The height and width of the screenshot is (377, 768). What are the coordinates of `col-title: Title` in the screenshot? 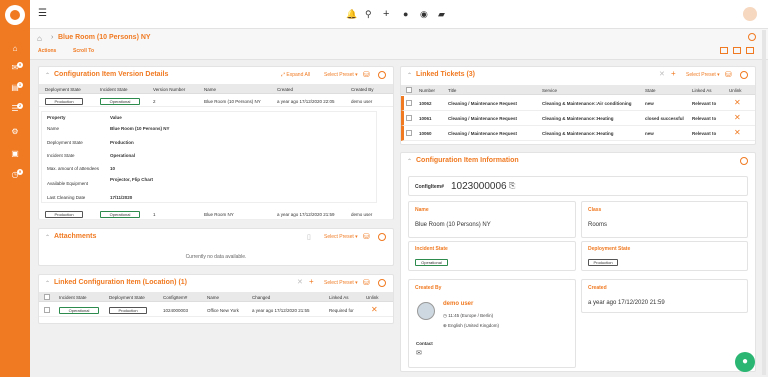 It's located at (452, 90).